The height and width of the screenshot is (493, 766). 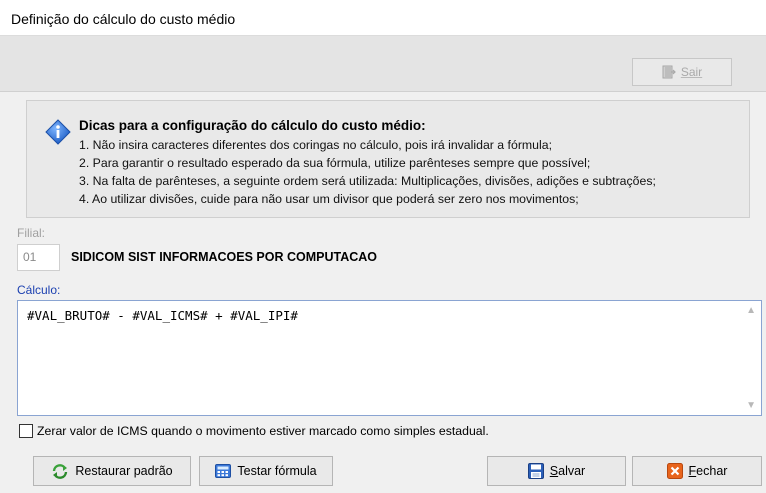 What do you see at coordinates (124, 471) in the screenshot?
I see `restore-default-label: Restaurar padrão` at bounding box center [124, 471].